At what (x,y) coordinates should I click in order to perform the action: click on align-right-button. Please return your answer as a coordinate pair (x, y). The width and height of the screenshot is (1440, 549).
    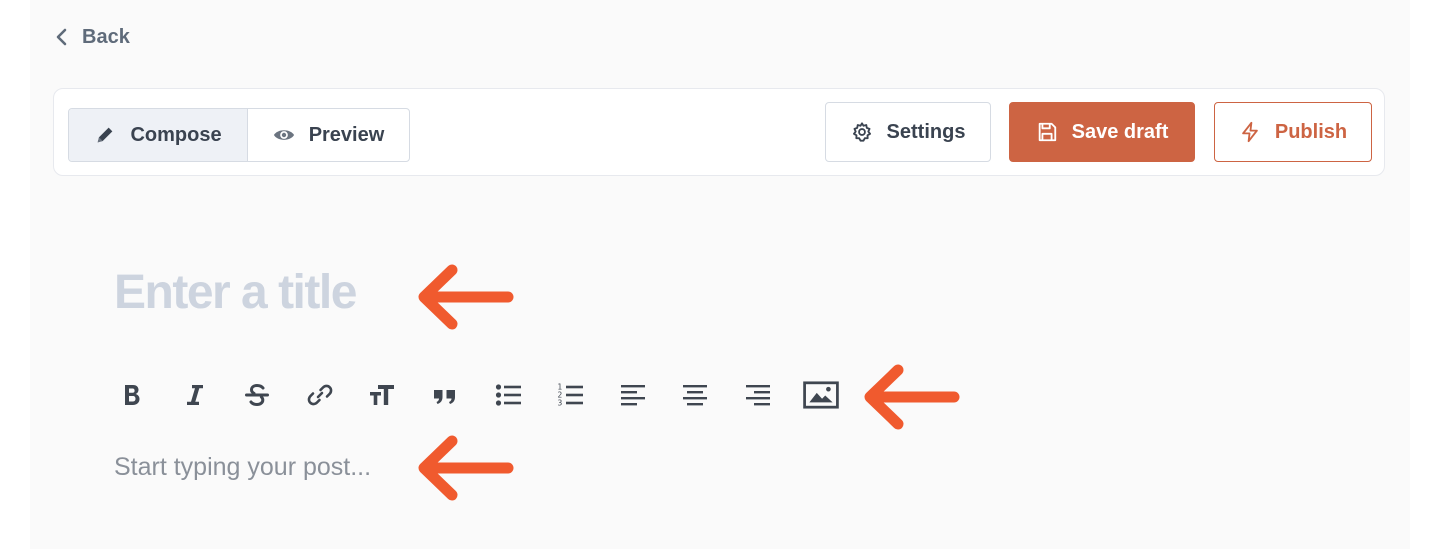
    Looking at the image, I should click on (758, 395).